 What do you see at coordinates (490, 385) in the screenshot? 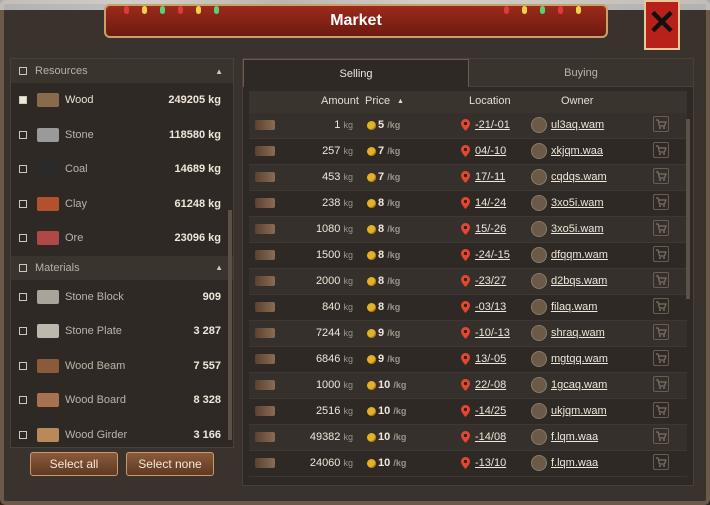
I see `location-link: 22/-08` at bounding box center [490, 385].